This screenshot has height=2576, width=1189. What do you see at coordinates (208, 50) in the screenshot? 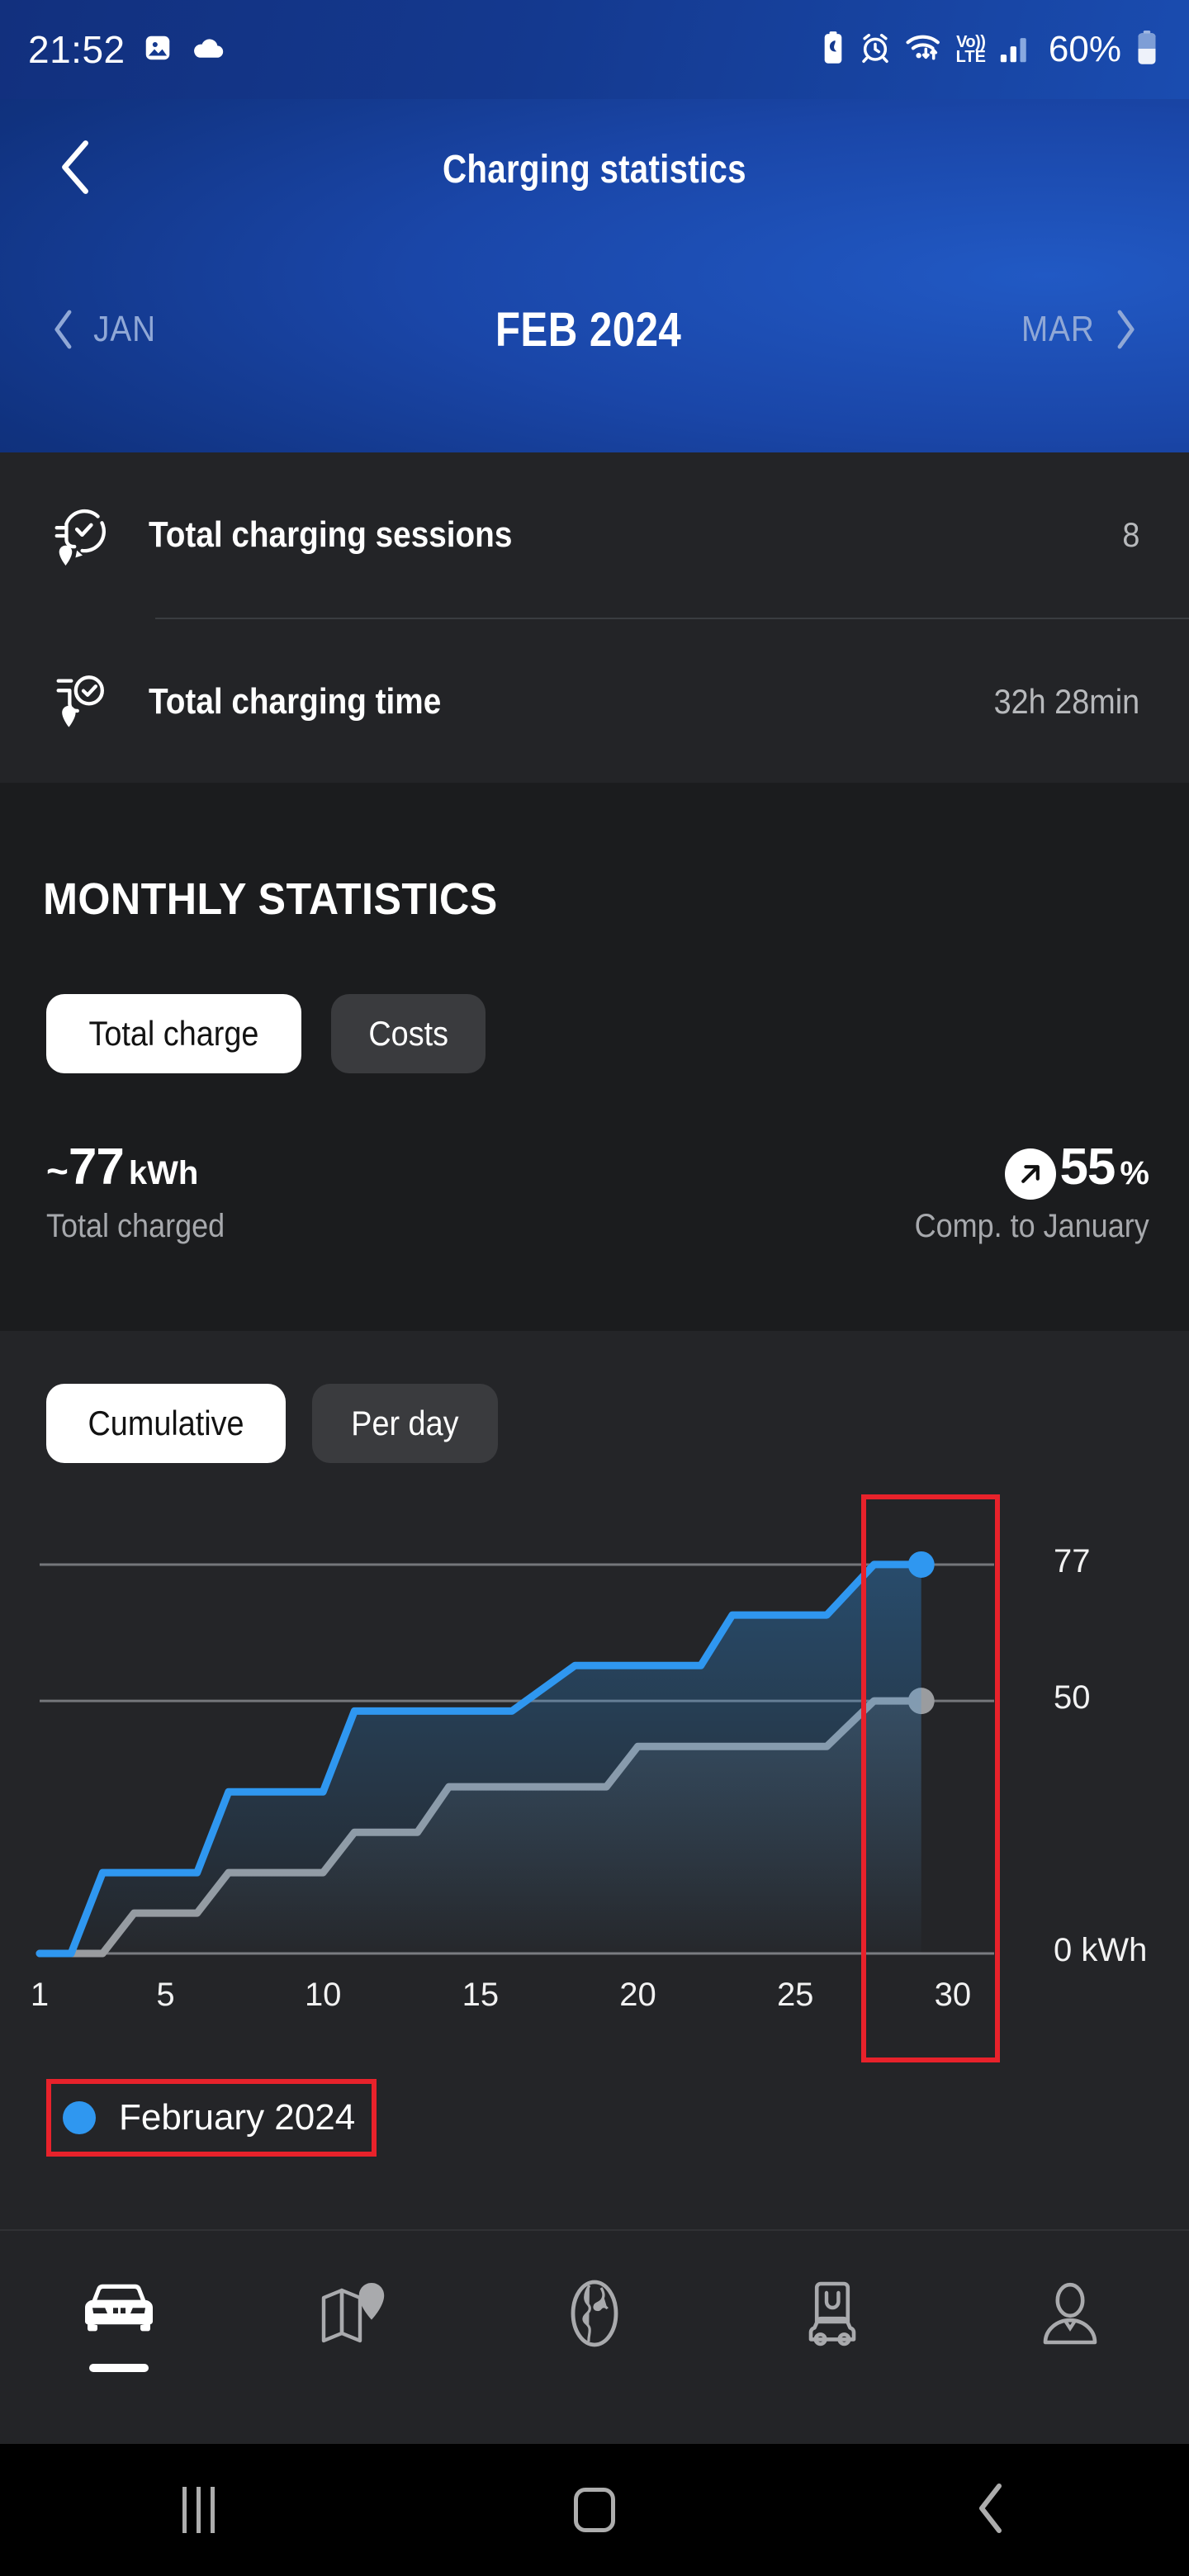
I see `cloud-icon` at bounding box center [208, 50].